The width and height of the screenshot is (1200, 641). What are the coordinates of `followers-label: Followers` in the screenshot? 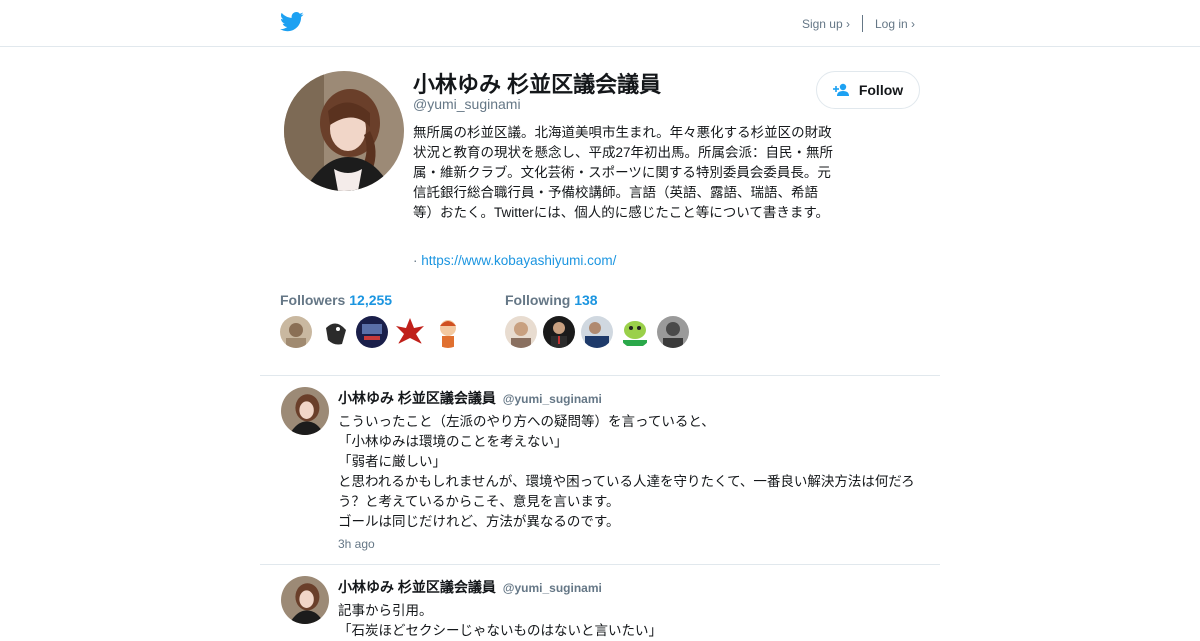 It's located at (313, 300).